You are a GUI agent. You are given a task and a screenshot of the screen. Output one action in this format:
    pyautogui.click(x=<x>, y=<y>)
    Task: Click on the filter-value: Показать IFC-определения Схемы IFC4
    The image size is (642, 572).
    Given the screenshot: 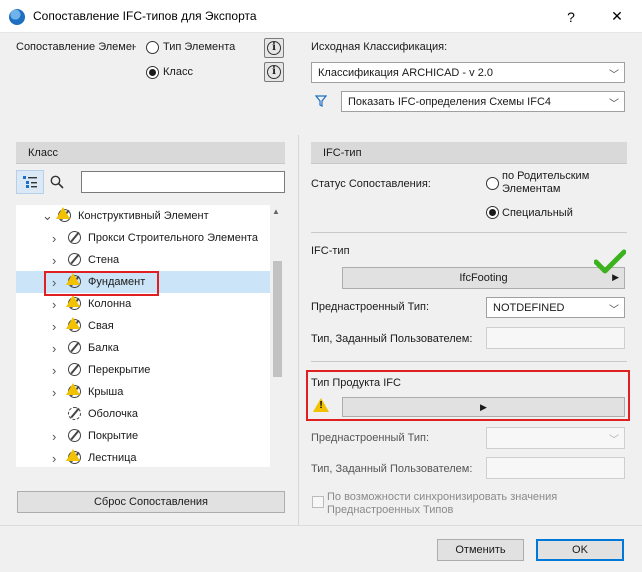 What is the action you would take?
    pyautogui.click(x=450, y=101)
    